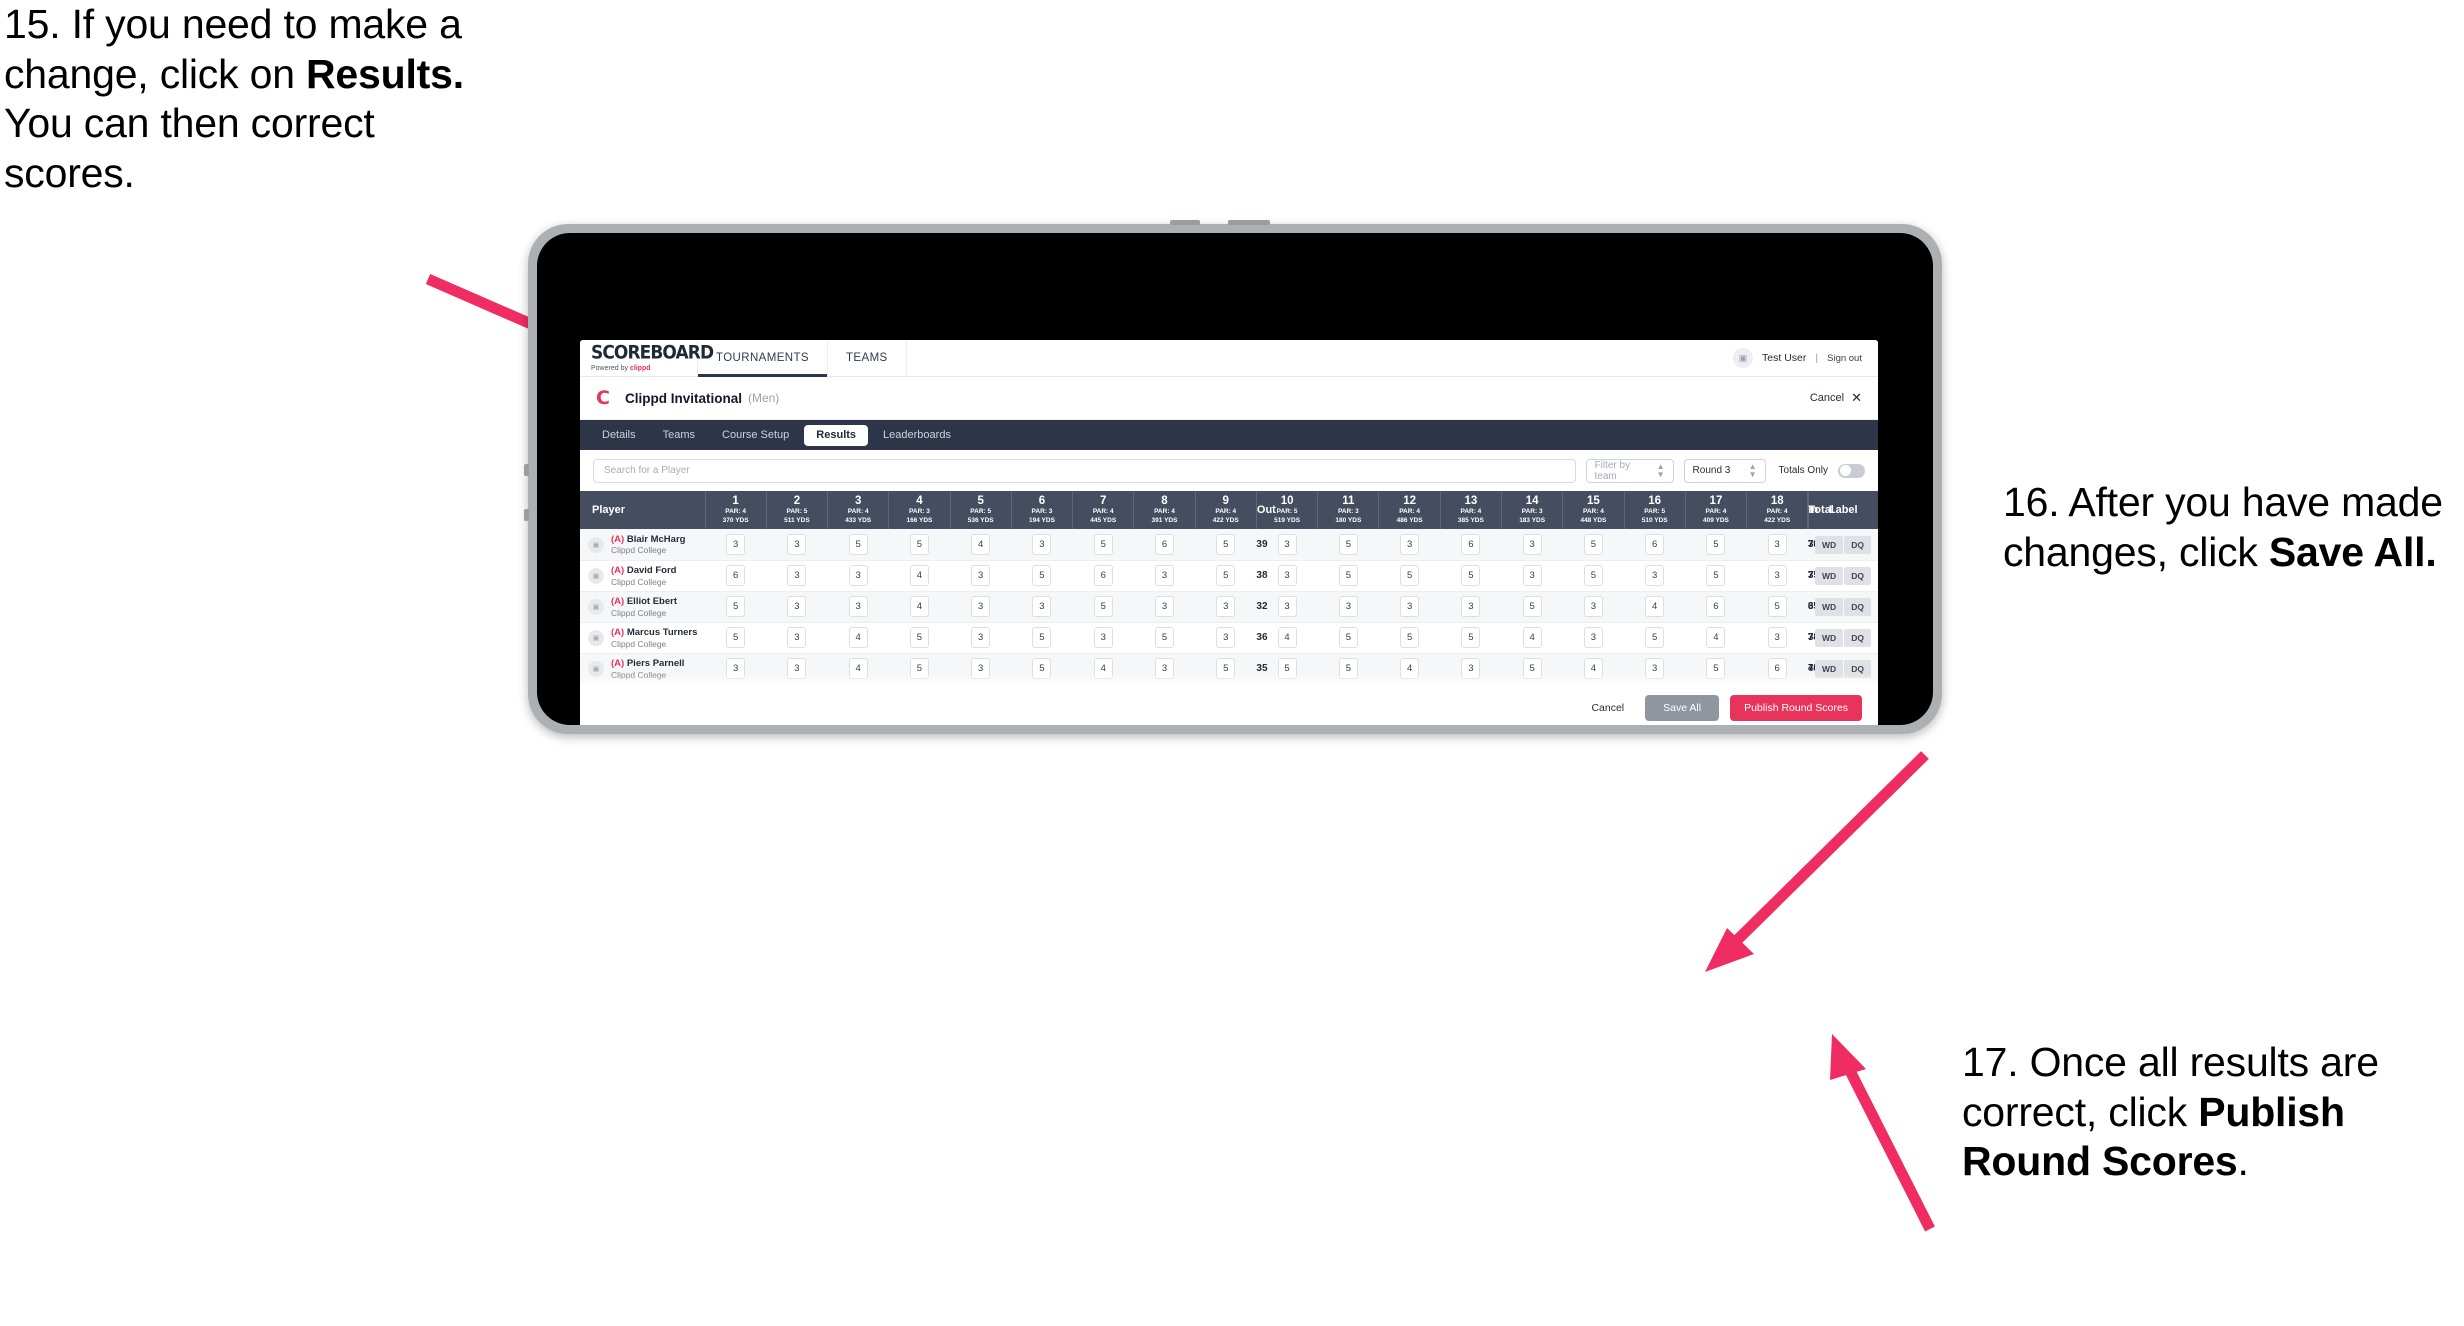  Describe the element at coordinates (1593, 669) in the screenshot. I see `score-input-hole-15: 4` at that location.